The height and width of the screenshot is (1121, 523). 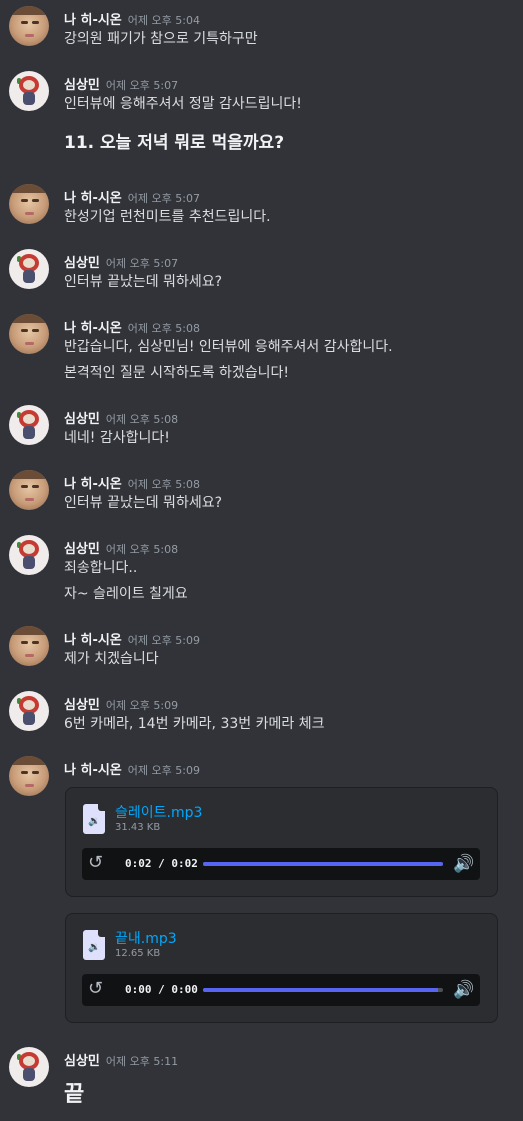 What do you see at coordinates (138, 827) in the screenshot?
I see `attachment-size: 31.43 KB` at bounding box center [138, 827].